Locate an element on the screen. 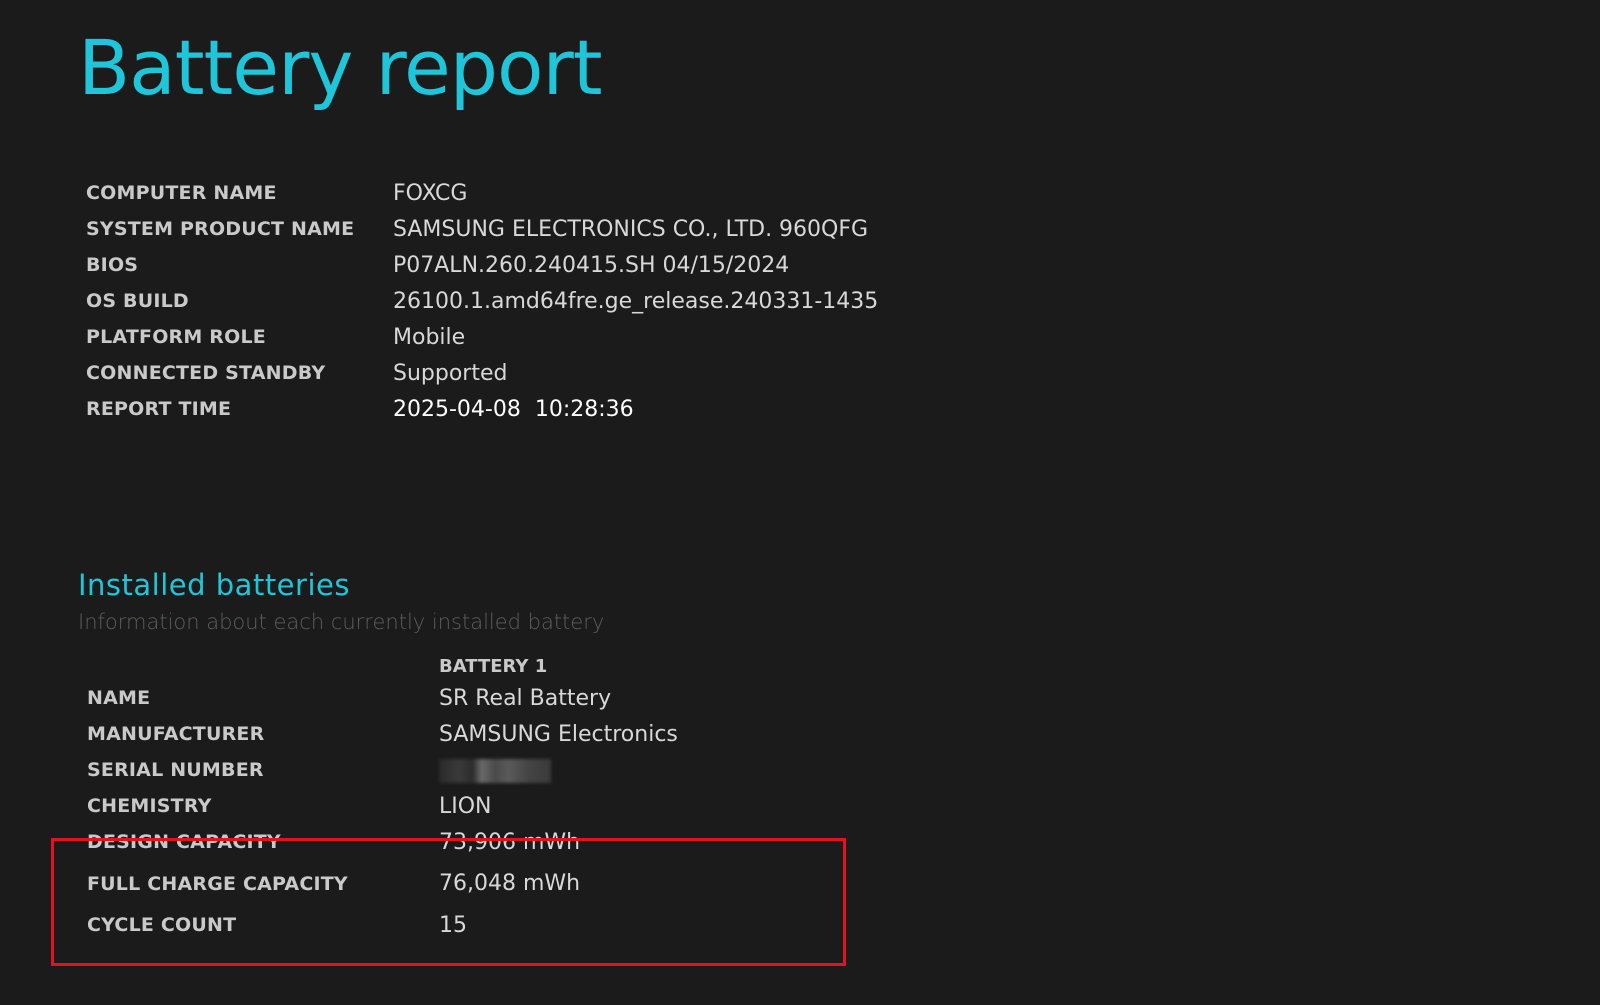 This screenshot has height=1005, width=1600. battery-name-value: SR Real Battery is located at coordinates (525, 698).